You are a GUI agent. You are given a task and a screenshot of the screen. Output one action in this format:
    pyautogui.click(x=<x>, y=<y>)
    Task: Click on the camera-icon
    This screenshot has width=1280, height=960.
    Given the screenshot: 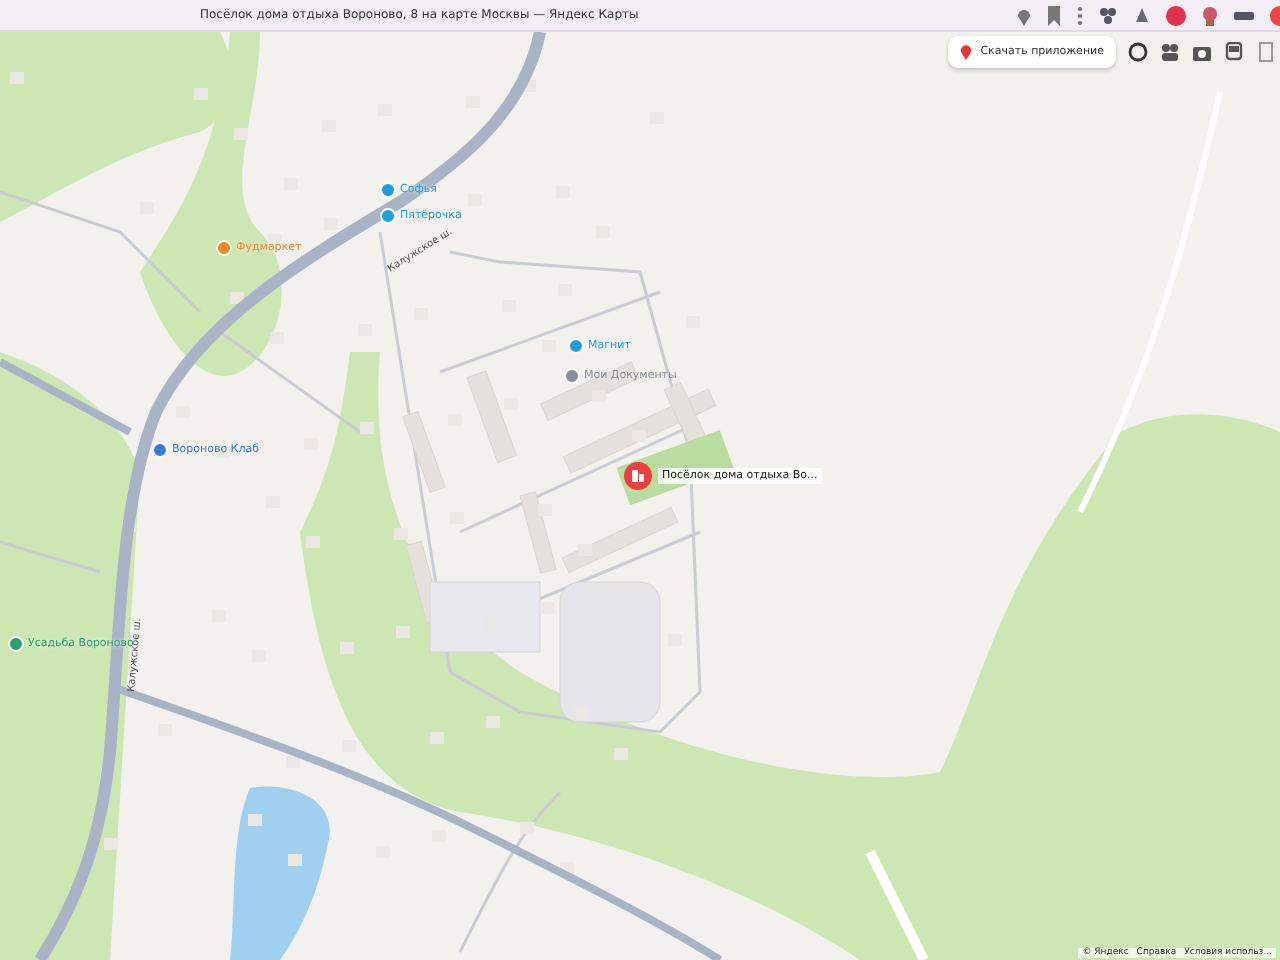 What is the action you would take?
    pyautogui.click(x=1202, y=52)
    